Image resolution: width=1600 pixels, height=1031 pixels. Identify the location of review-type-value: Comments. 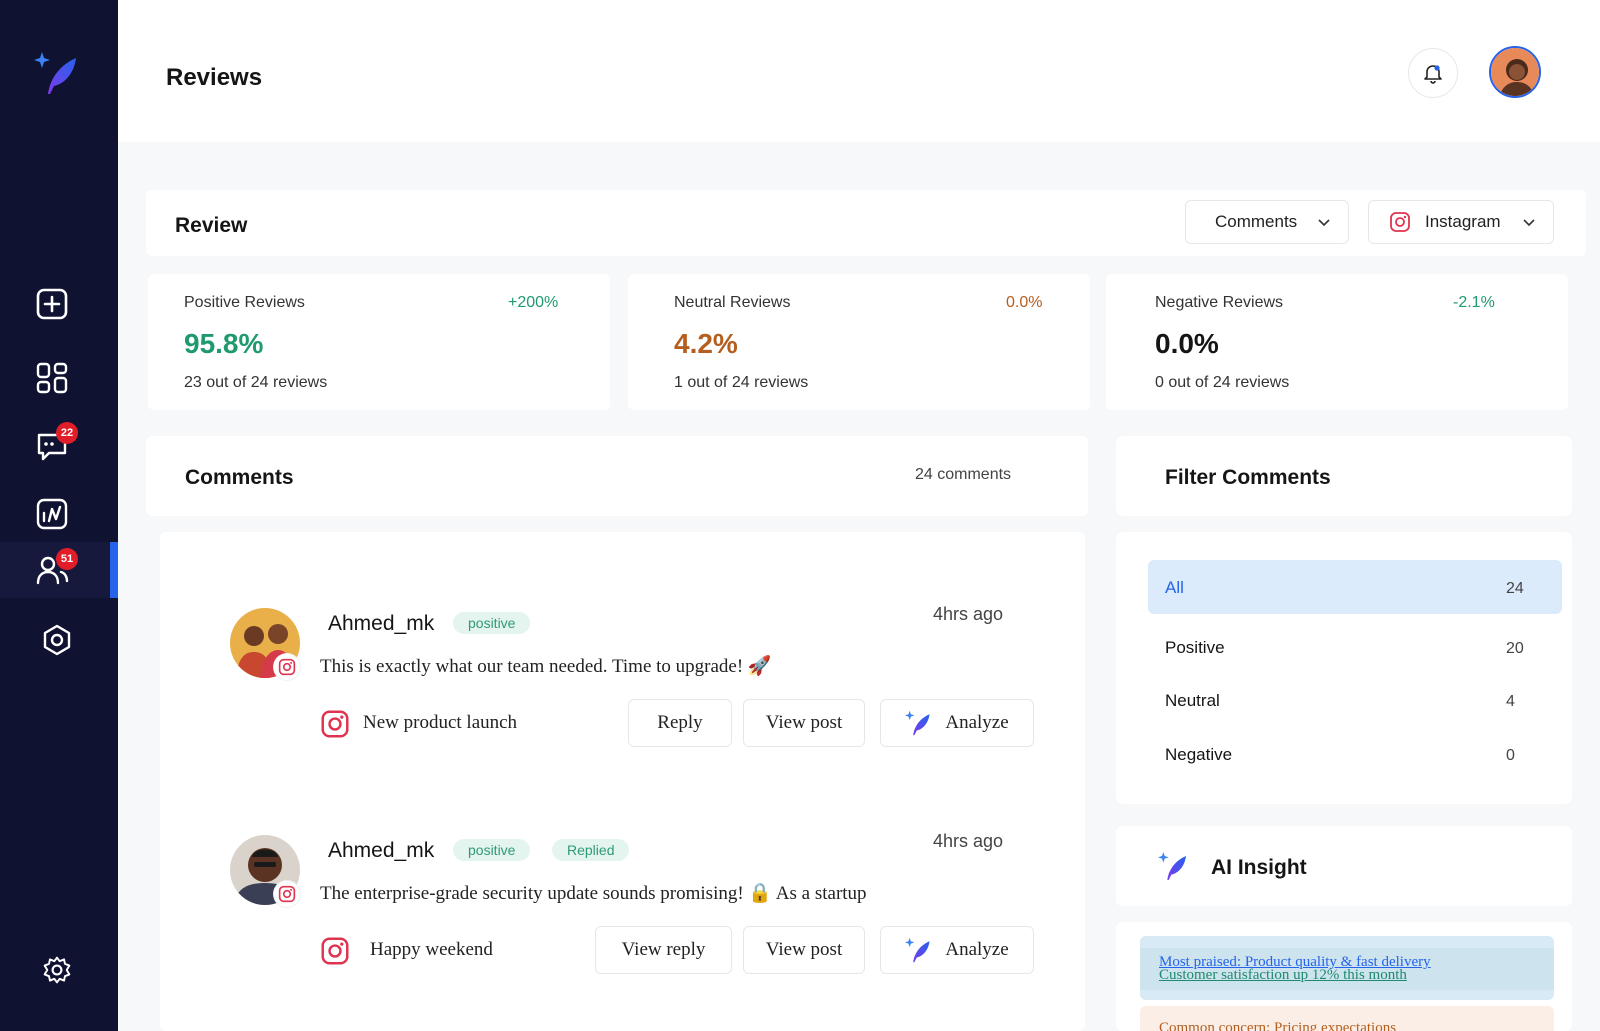
(1256, 221).